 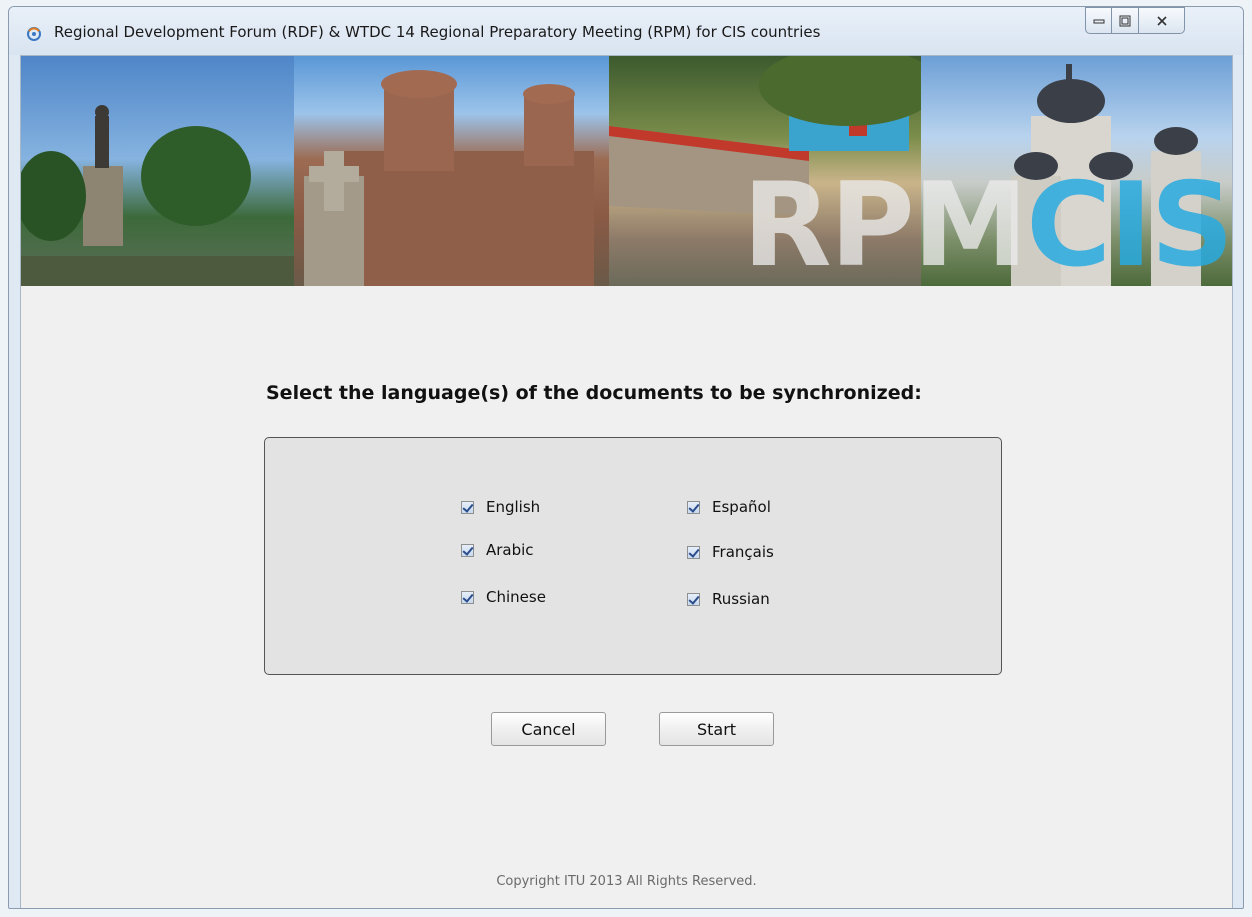 I want to click on checkbox-english: English, so click(x=500, y=507).